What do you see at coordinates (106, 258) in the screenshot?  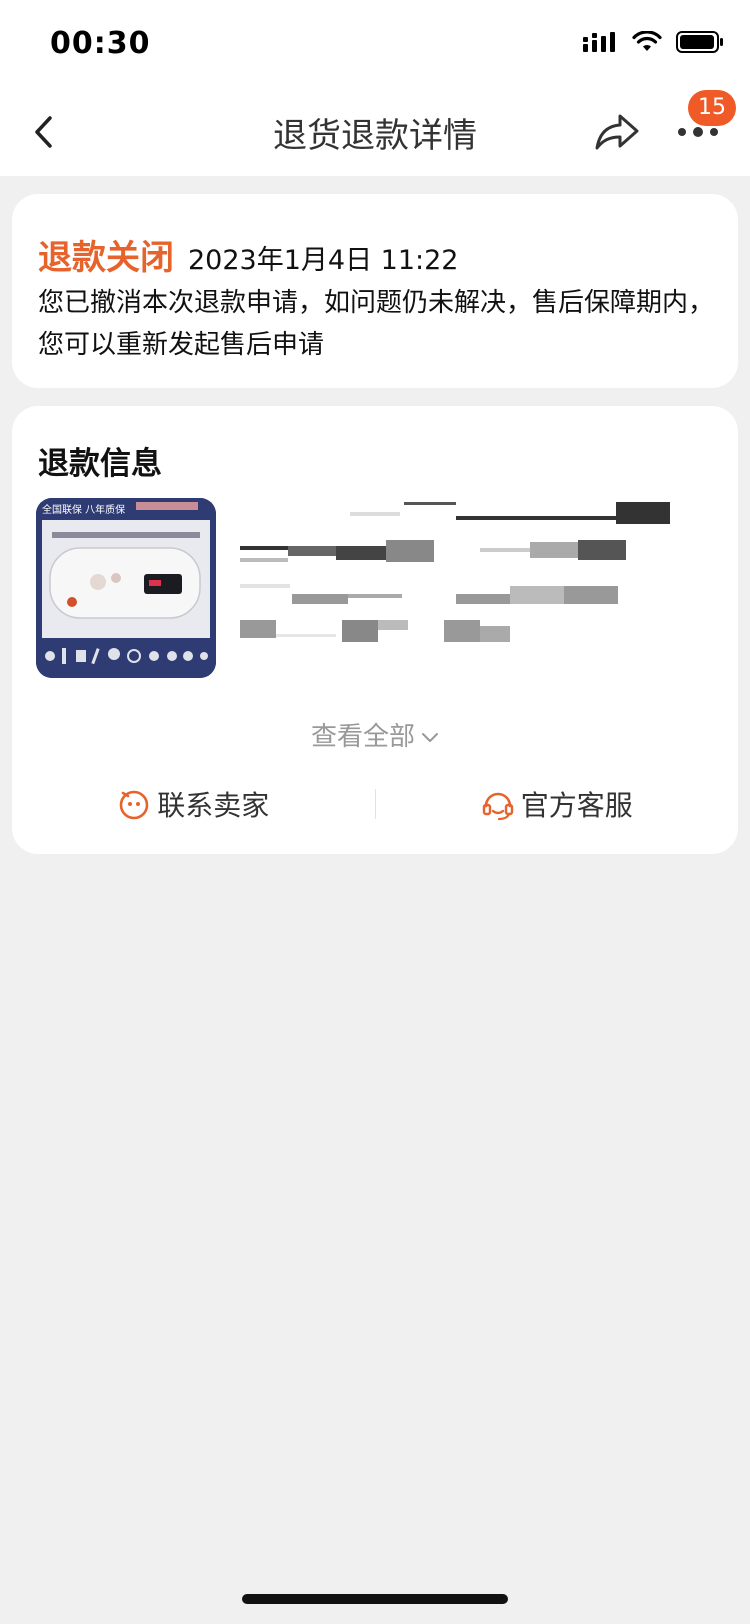 I see `refund-status-title: 退款关闭` at bounding box center [106, 258].